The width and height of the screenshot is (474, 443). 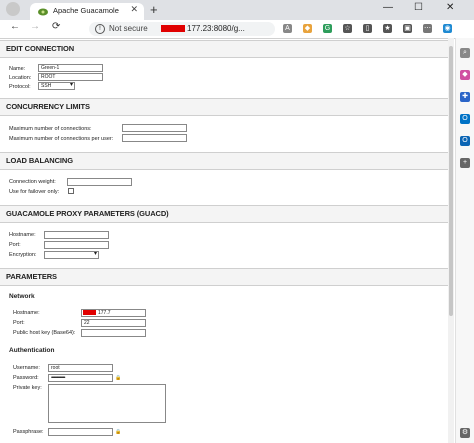 I want to click on max-connections-input, so click(x=154, y=128).